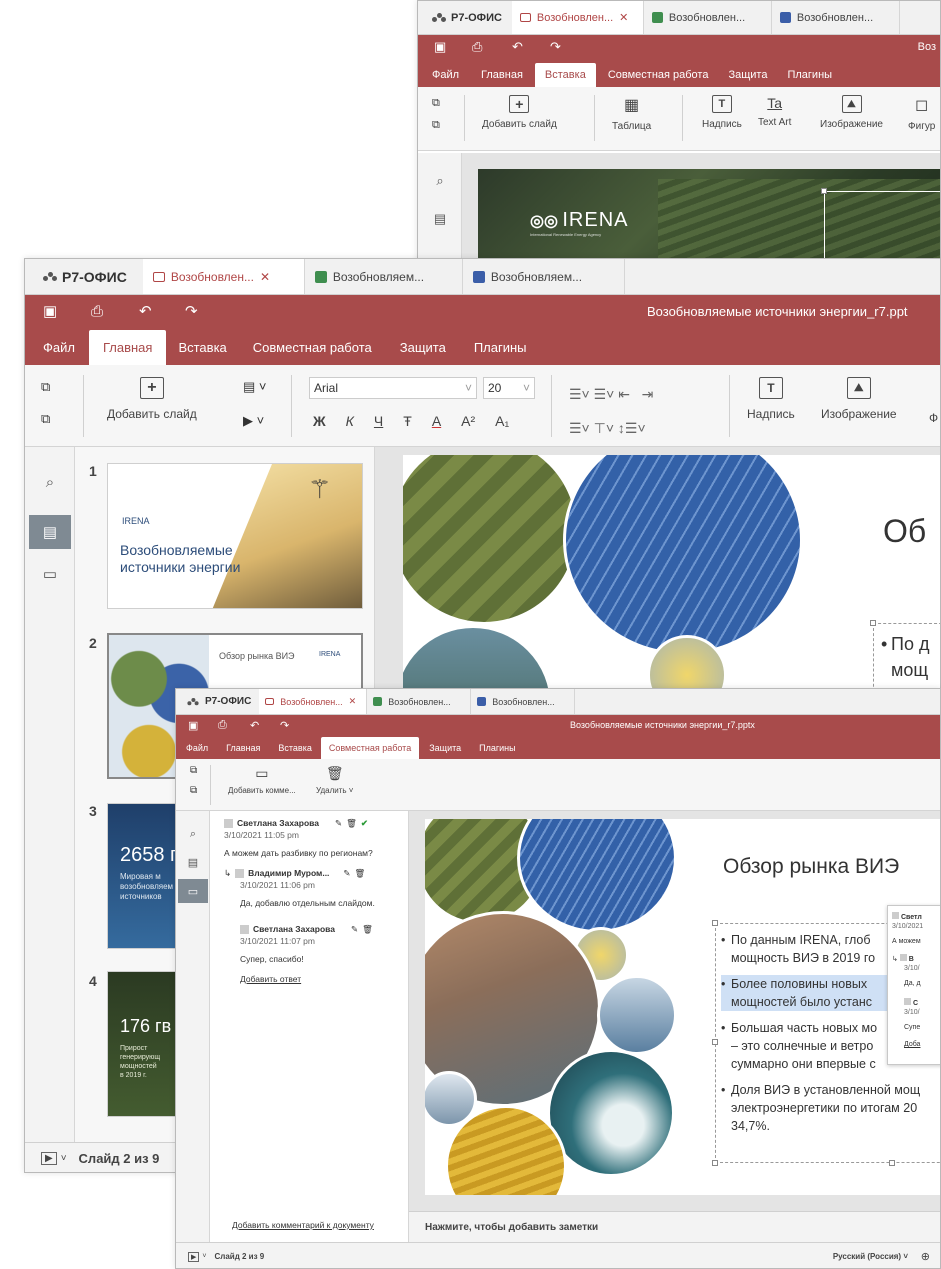 The height and width of the screenshot is (1269, 941). Describe the element at coordinates (350, 421) in the screenshot. I see `italic-button: К` at that location.